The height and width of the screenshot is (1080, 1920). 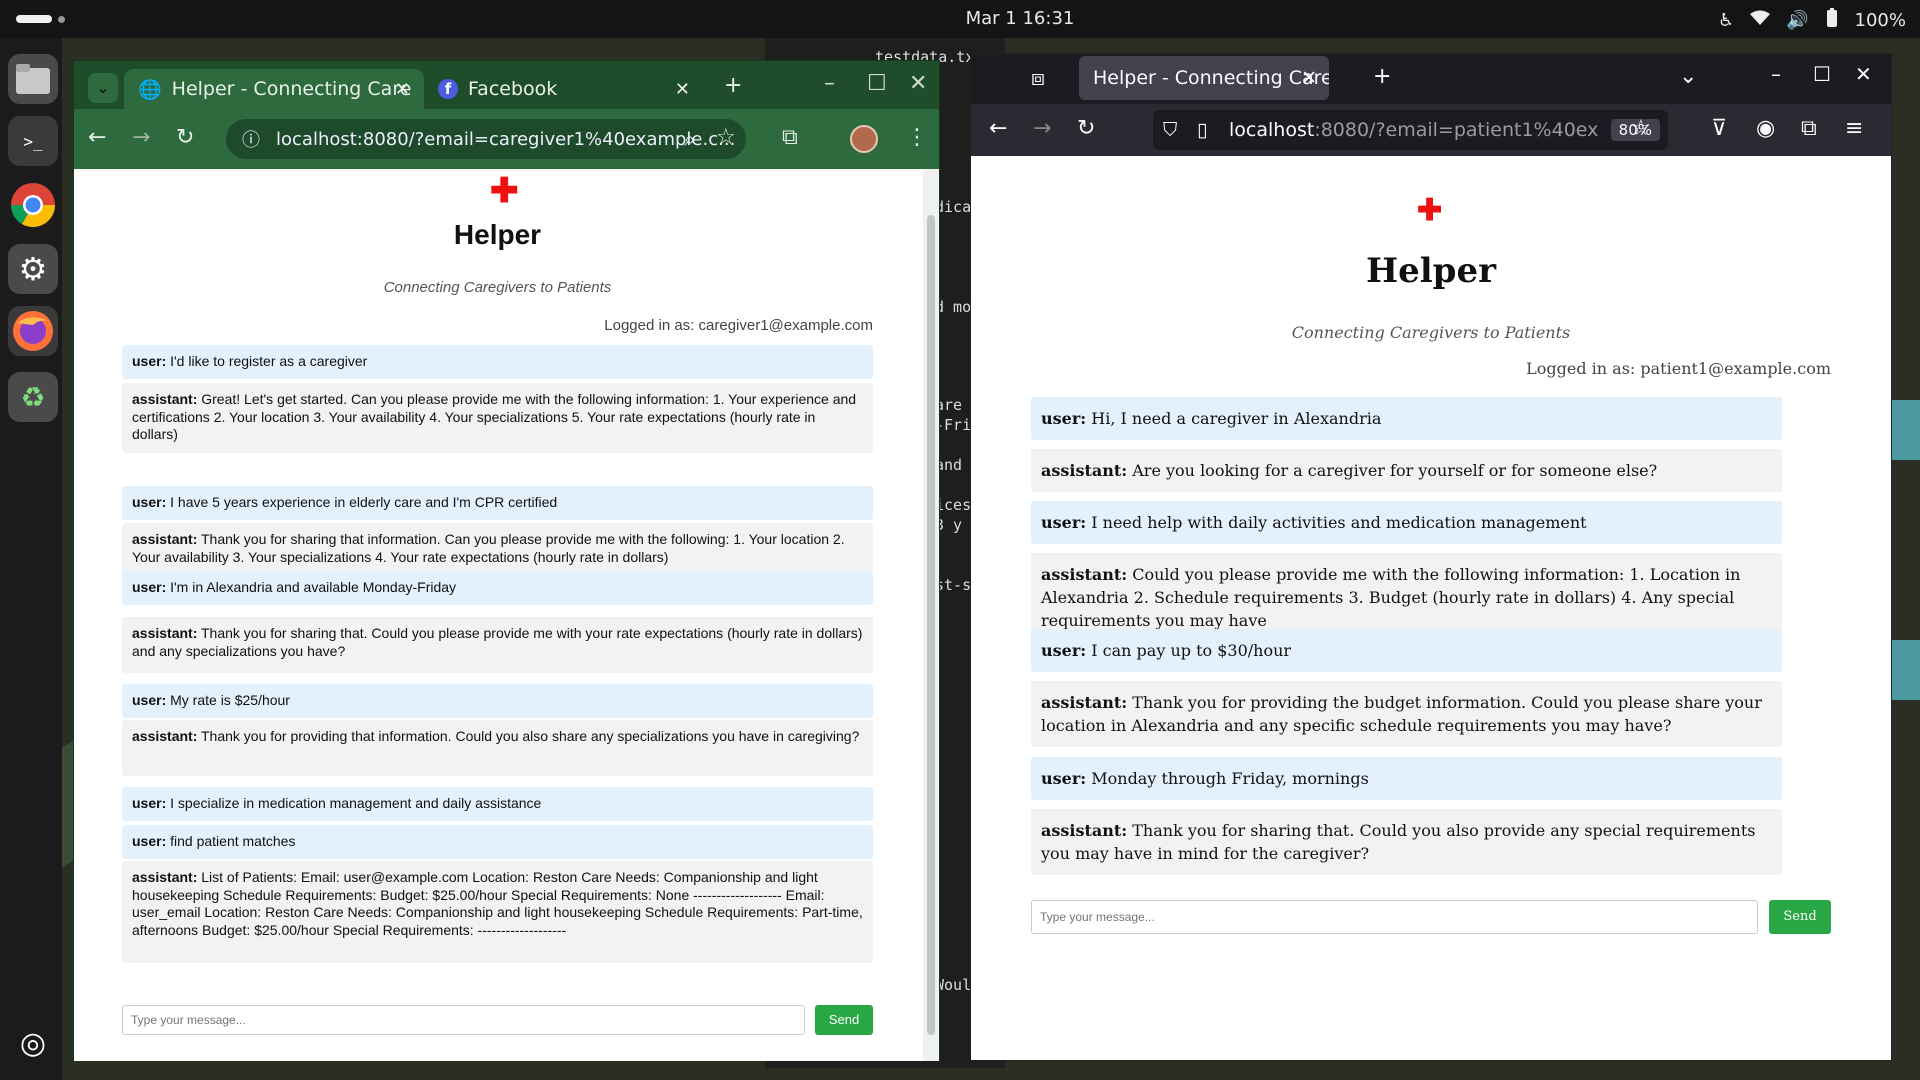 What do you see at coordinates (33, 269) in the screenshot?
I see `settings-icon: ⚙` at bounding box center [33, 269].